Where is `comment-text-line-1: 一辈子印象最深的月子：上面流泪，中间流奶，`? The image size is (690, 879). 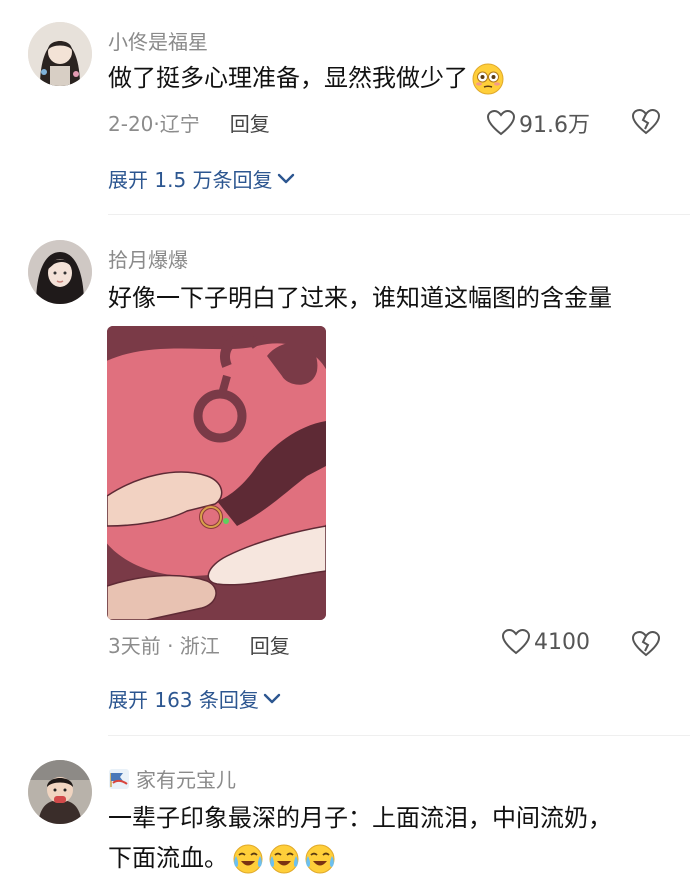 comment-text-line-1: 一辈子印象最深的月子：上面流泪，中间流奶， is located at coordinates (360, 818).